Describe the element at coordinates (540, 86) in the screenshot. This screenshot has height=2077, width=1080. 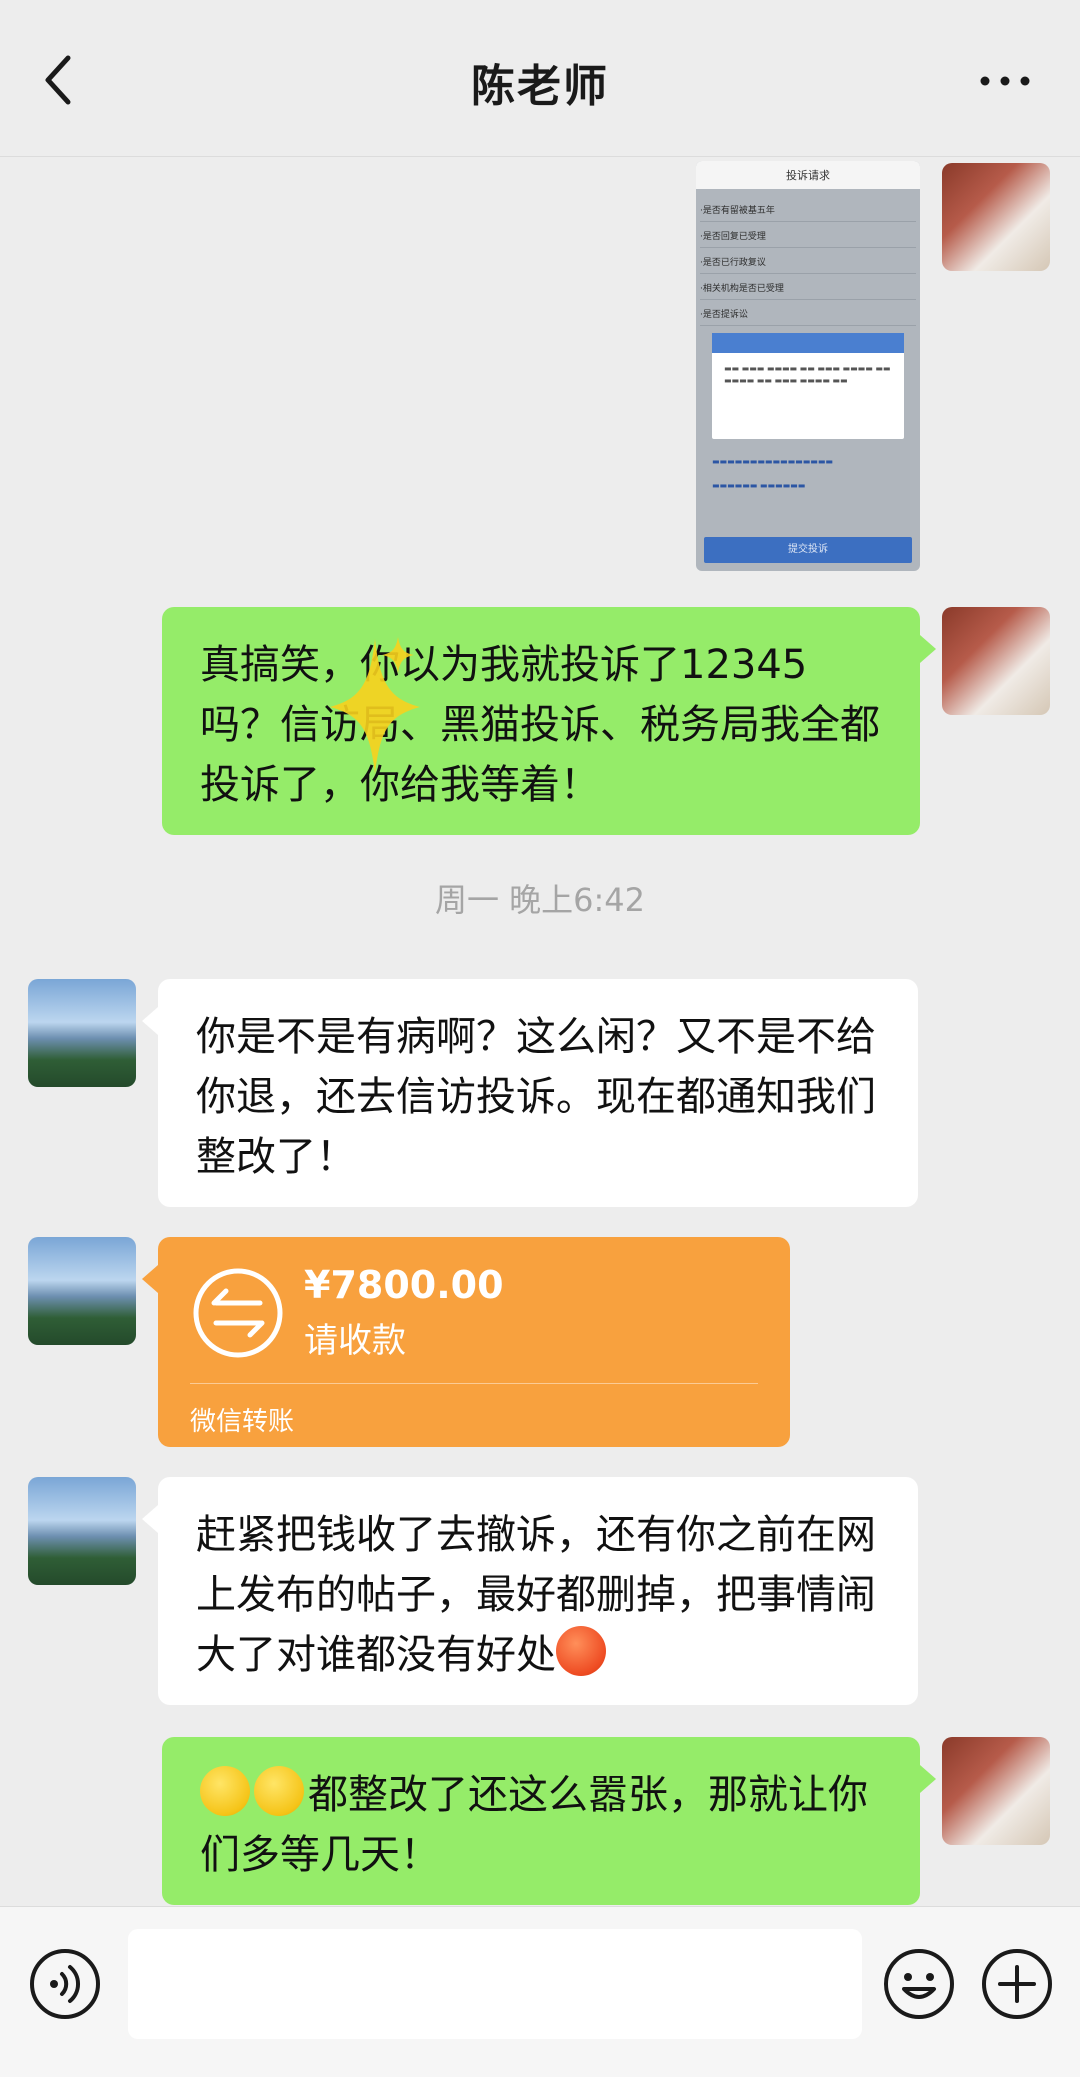
I see `page-title: 陈老师` at that location.